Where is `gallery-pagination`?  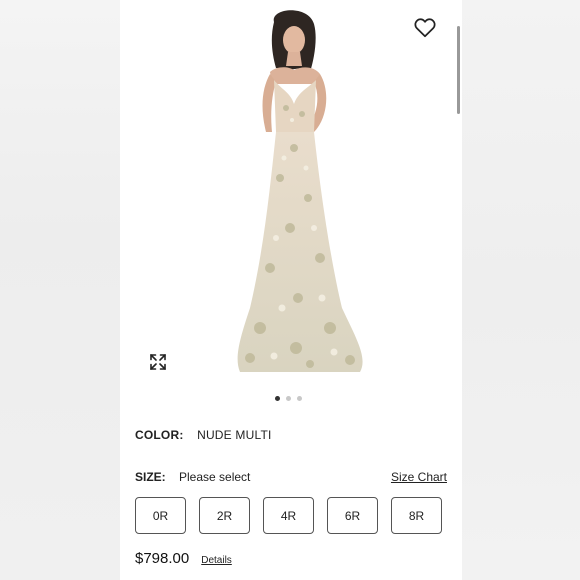
gallery-pagination is located at coordinates (288, 398).